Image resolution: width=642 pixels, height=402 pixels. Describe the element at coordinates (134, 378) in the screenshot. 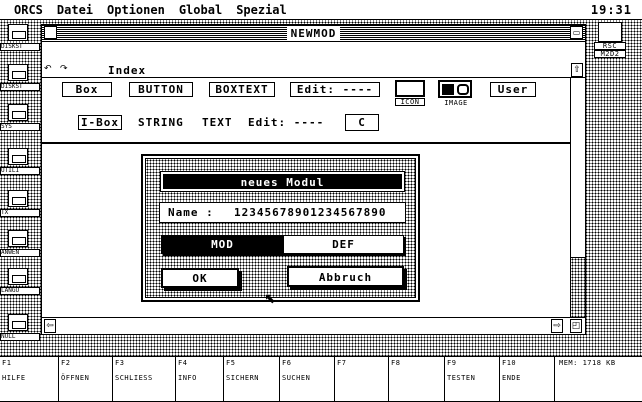

I see `fkey-label: SCHLIESS` at that location.